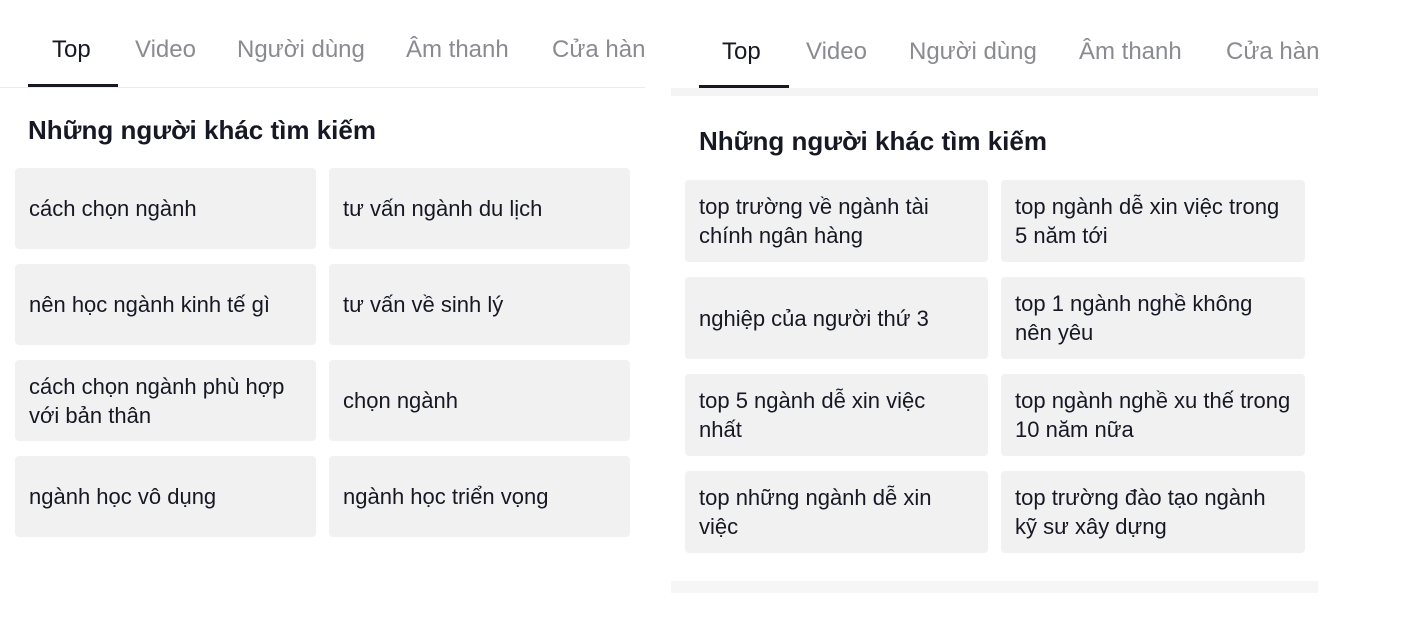 This screenshot has width=1401, height=618. I want to click on suggestion-card: cách chọn ngành, so click(165, 208).